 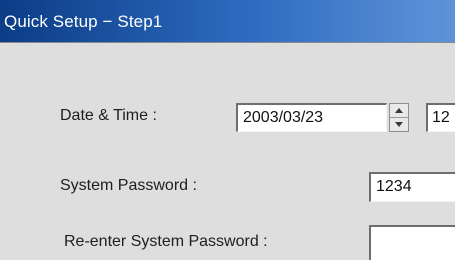 I want to click on window-title: Quick Setup − Step1, so click(x=83, y=21).